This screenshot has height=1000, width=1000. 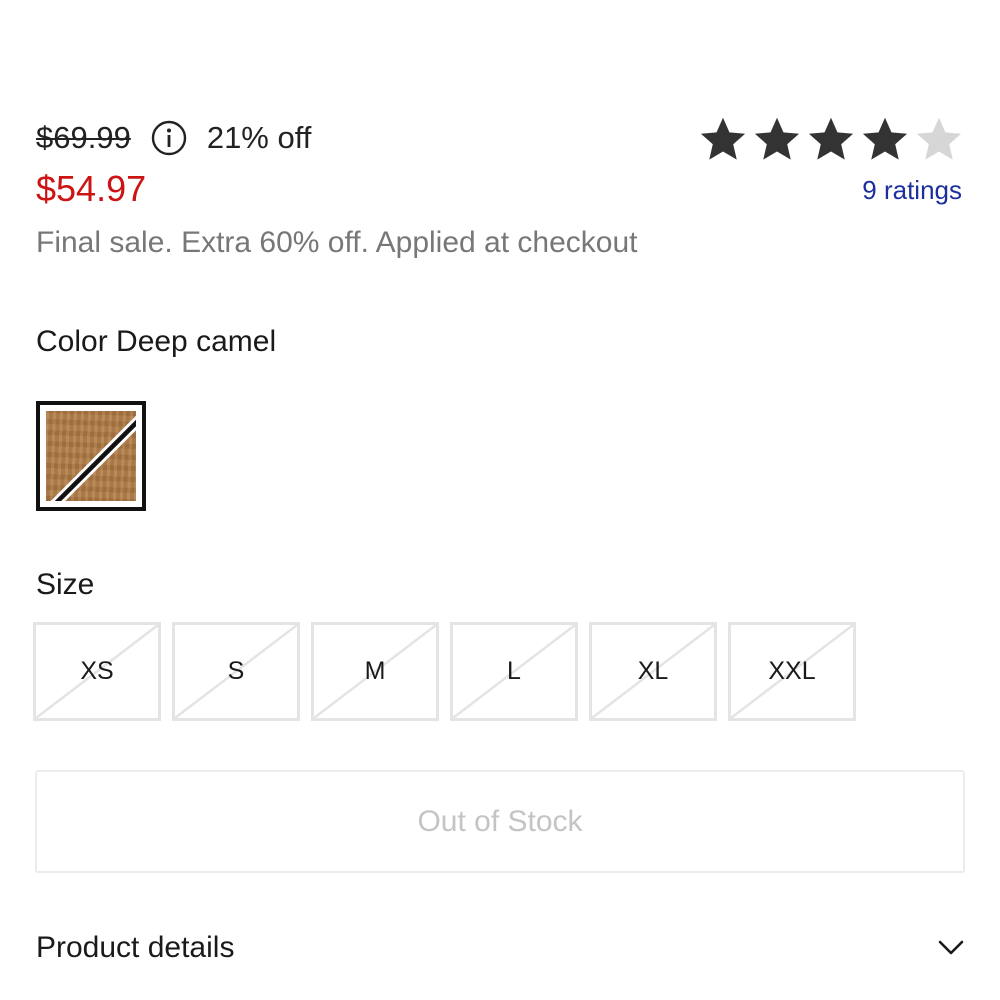 I want to click on size-option-s: S, so click(x=236, y=671).